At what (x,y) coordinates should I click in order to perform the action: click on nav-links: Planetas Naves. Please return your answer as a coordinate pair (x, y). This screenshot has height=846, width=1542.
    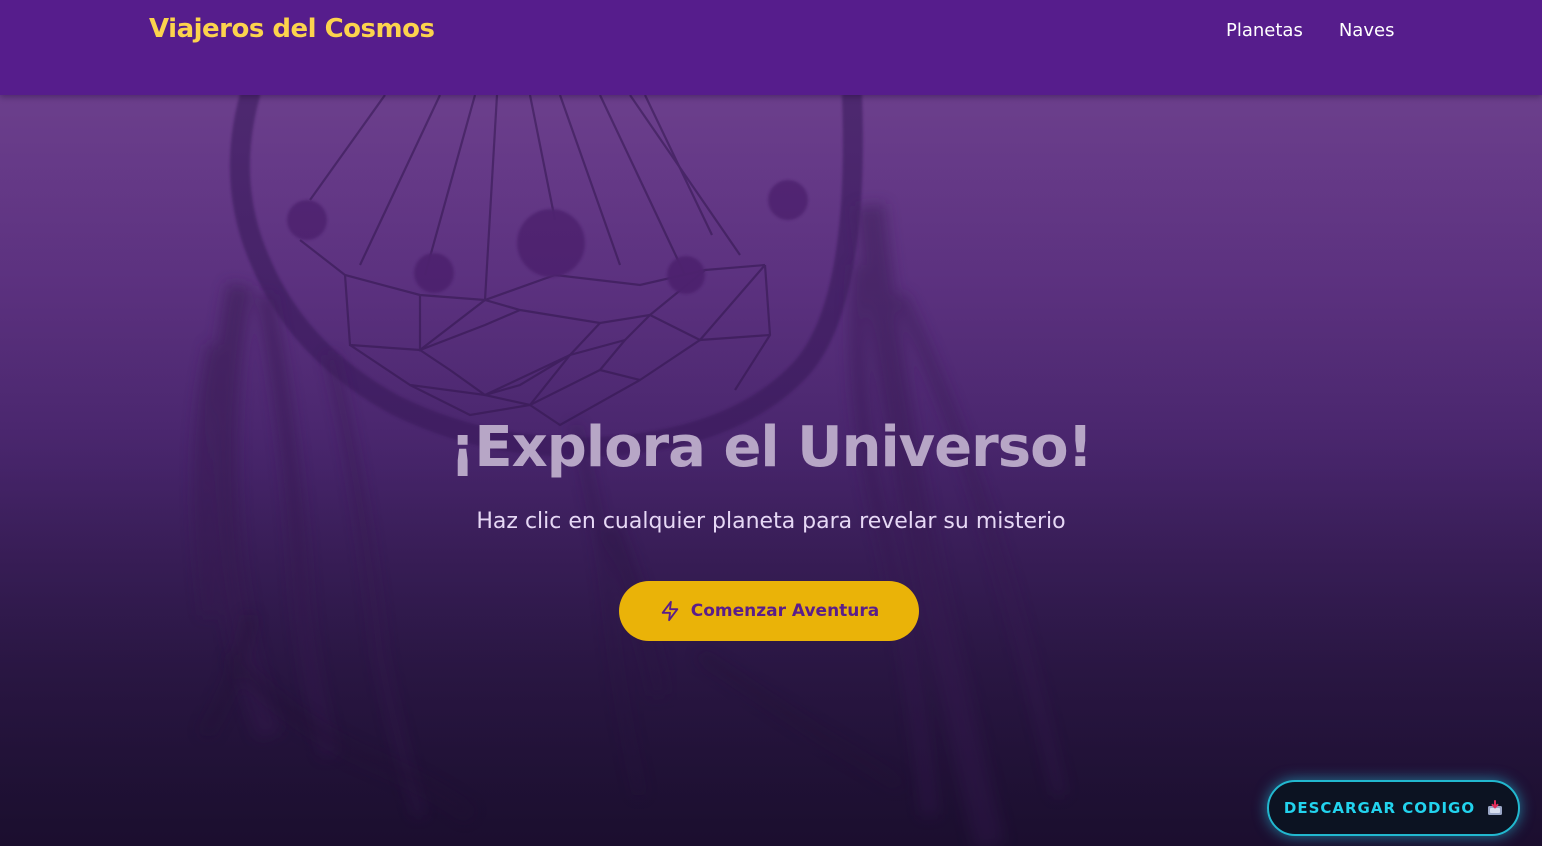
    Looking at the image, I should click on (1310, 30).